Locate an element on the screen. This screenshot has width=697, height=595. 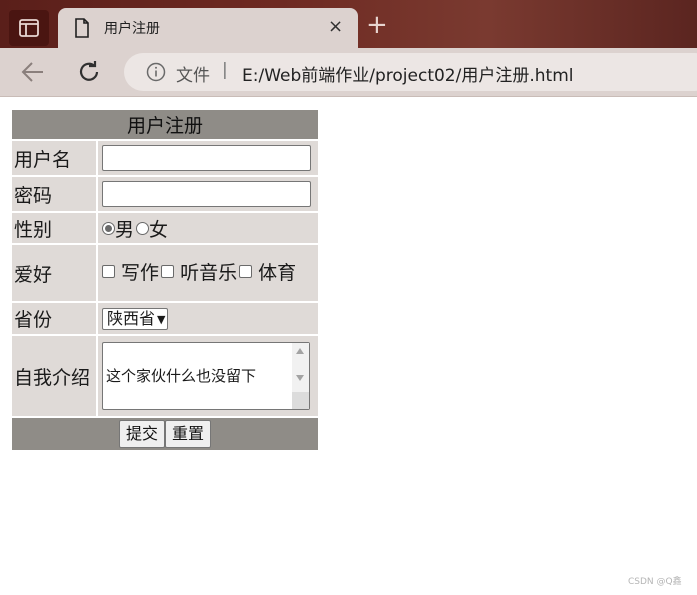
intro-textarea: 这个家伙什么也没留下 is located at coordinates (206, 376).